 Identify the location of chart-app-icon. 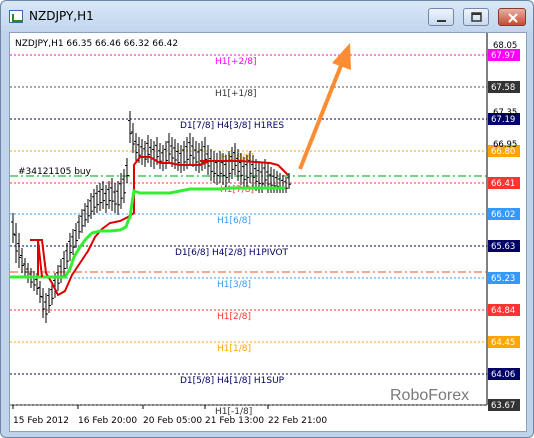
(16, 16).